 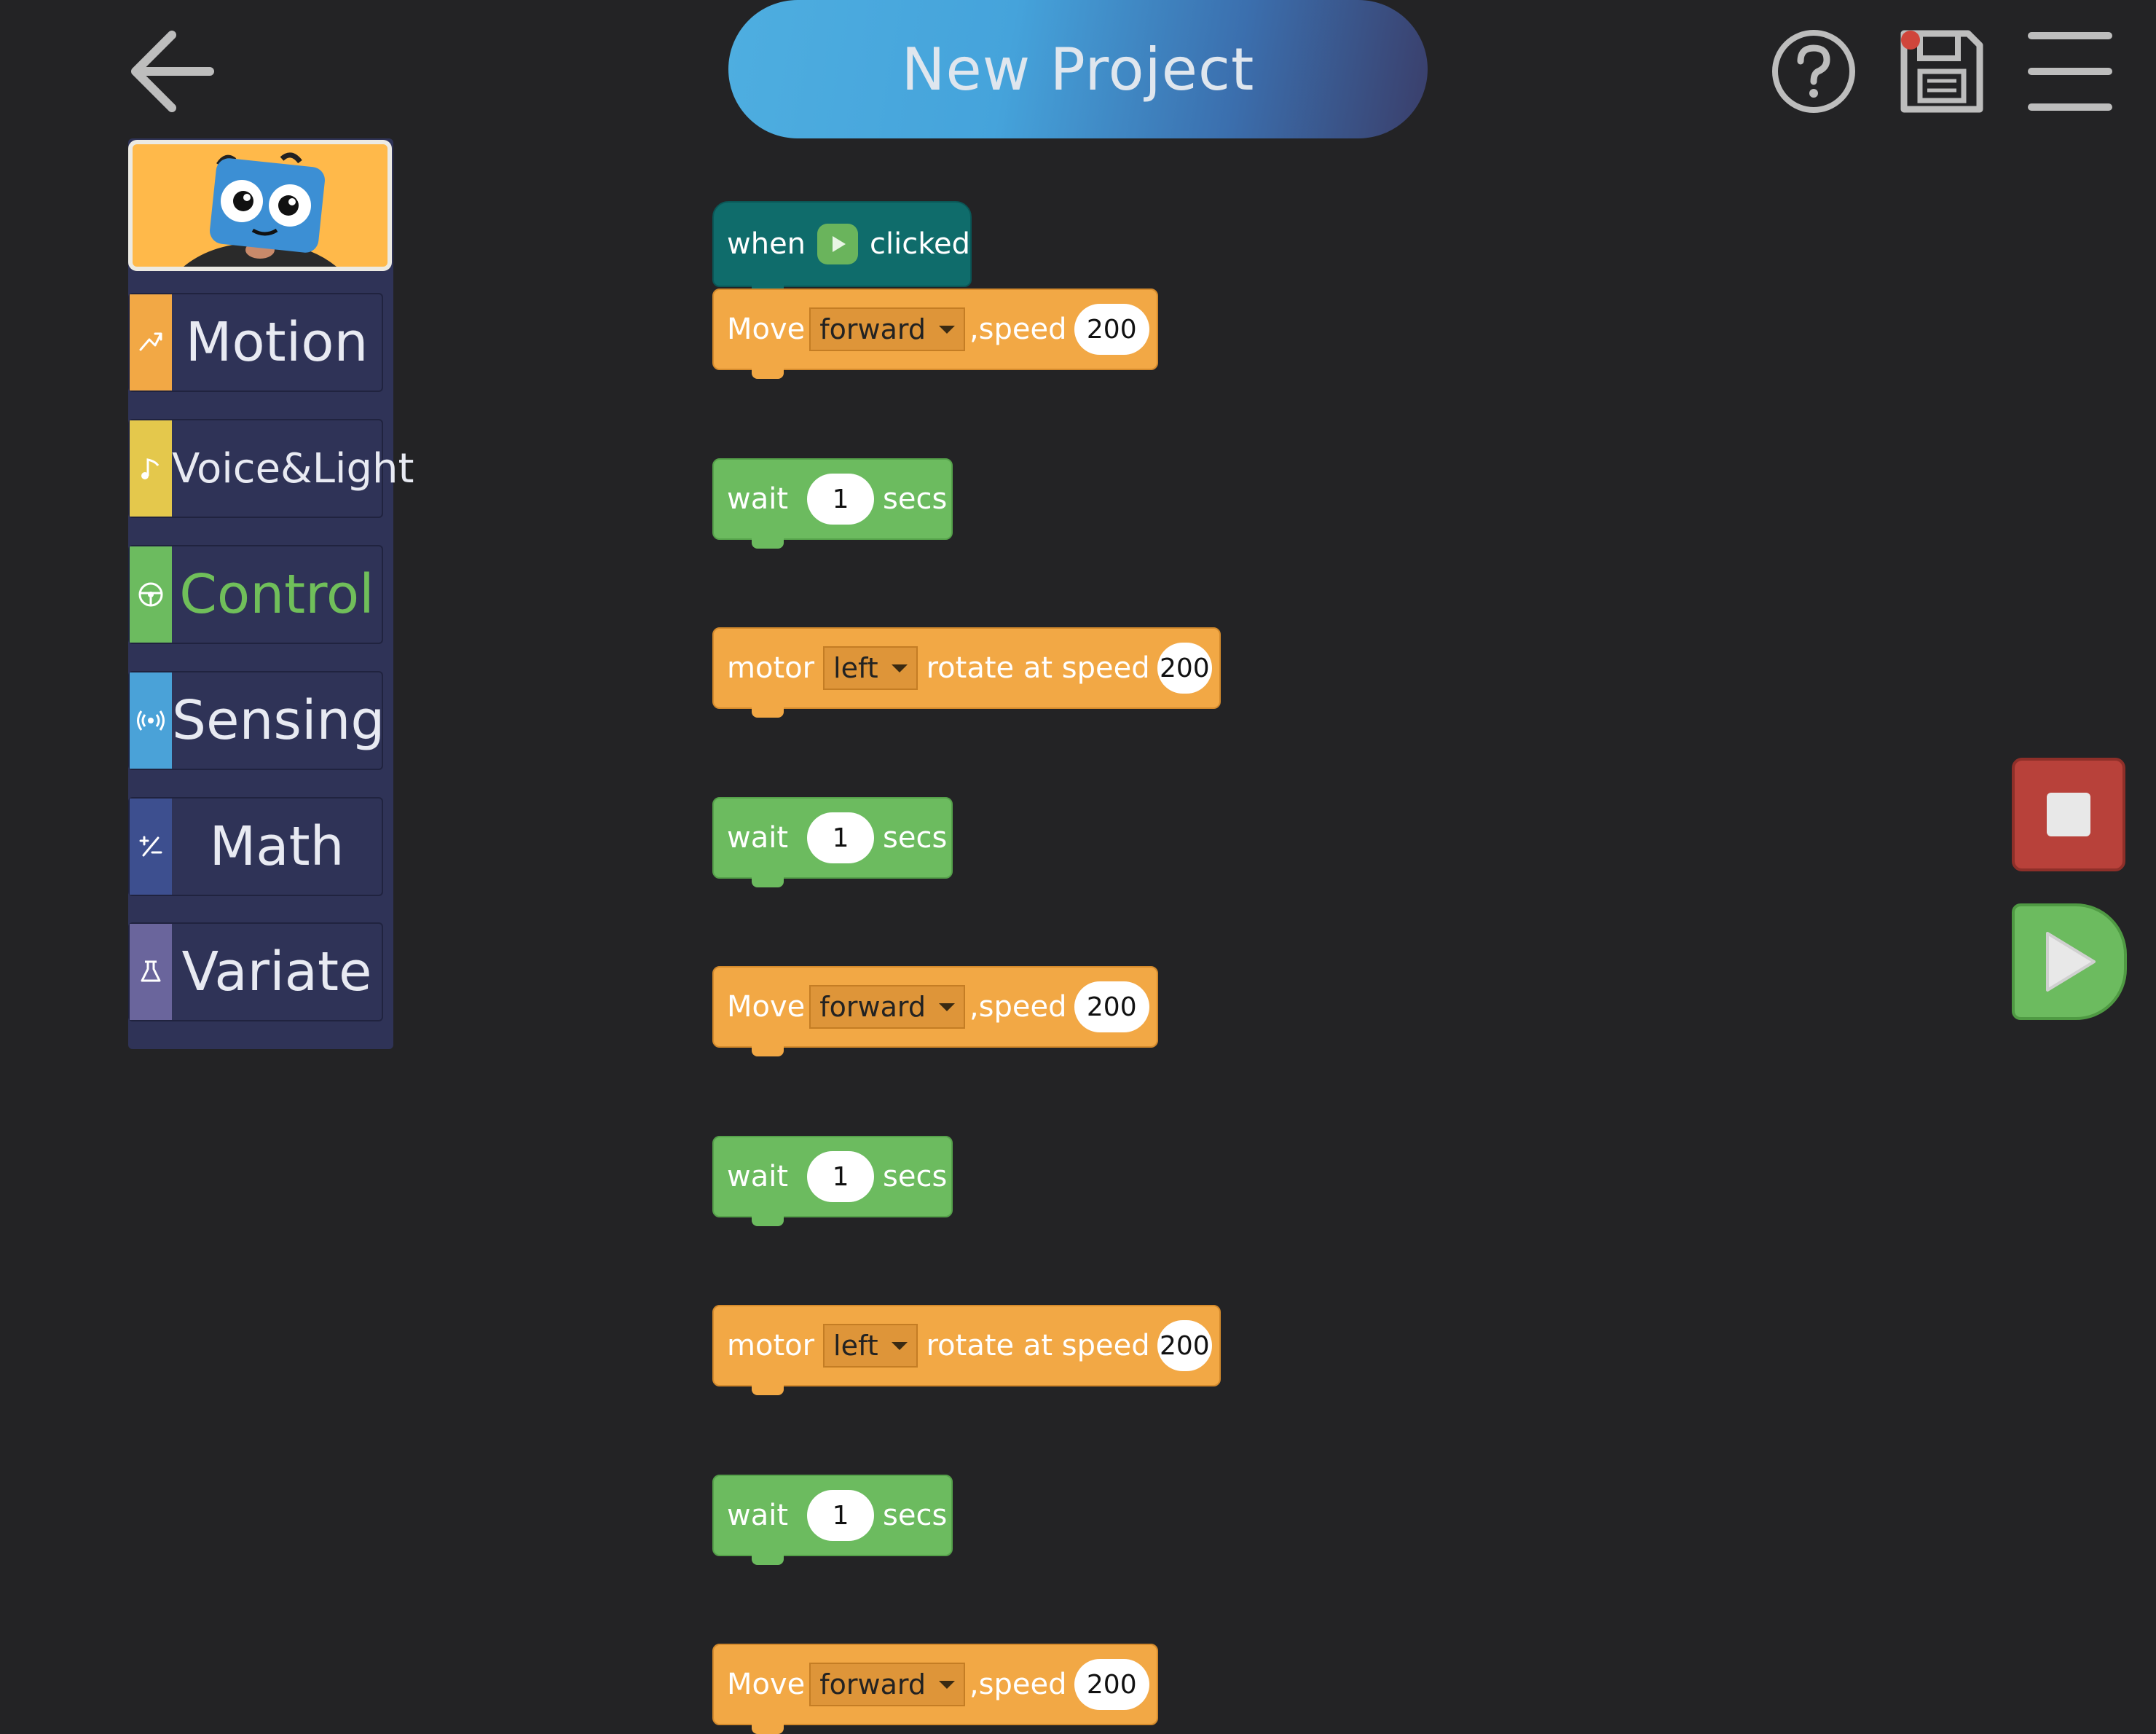 I want to click on green-flag-icon, so click(x=838, y=244).